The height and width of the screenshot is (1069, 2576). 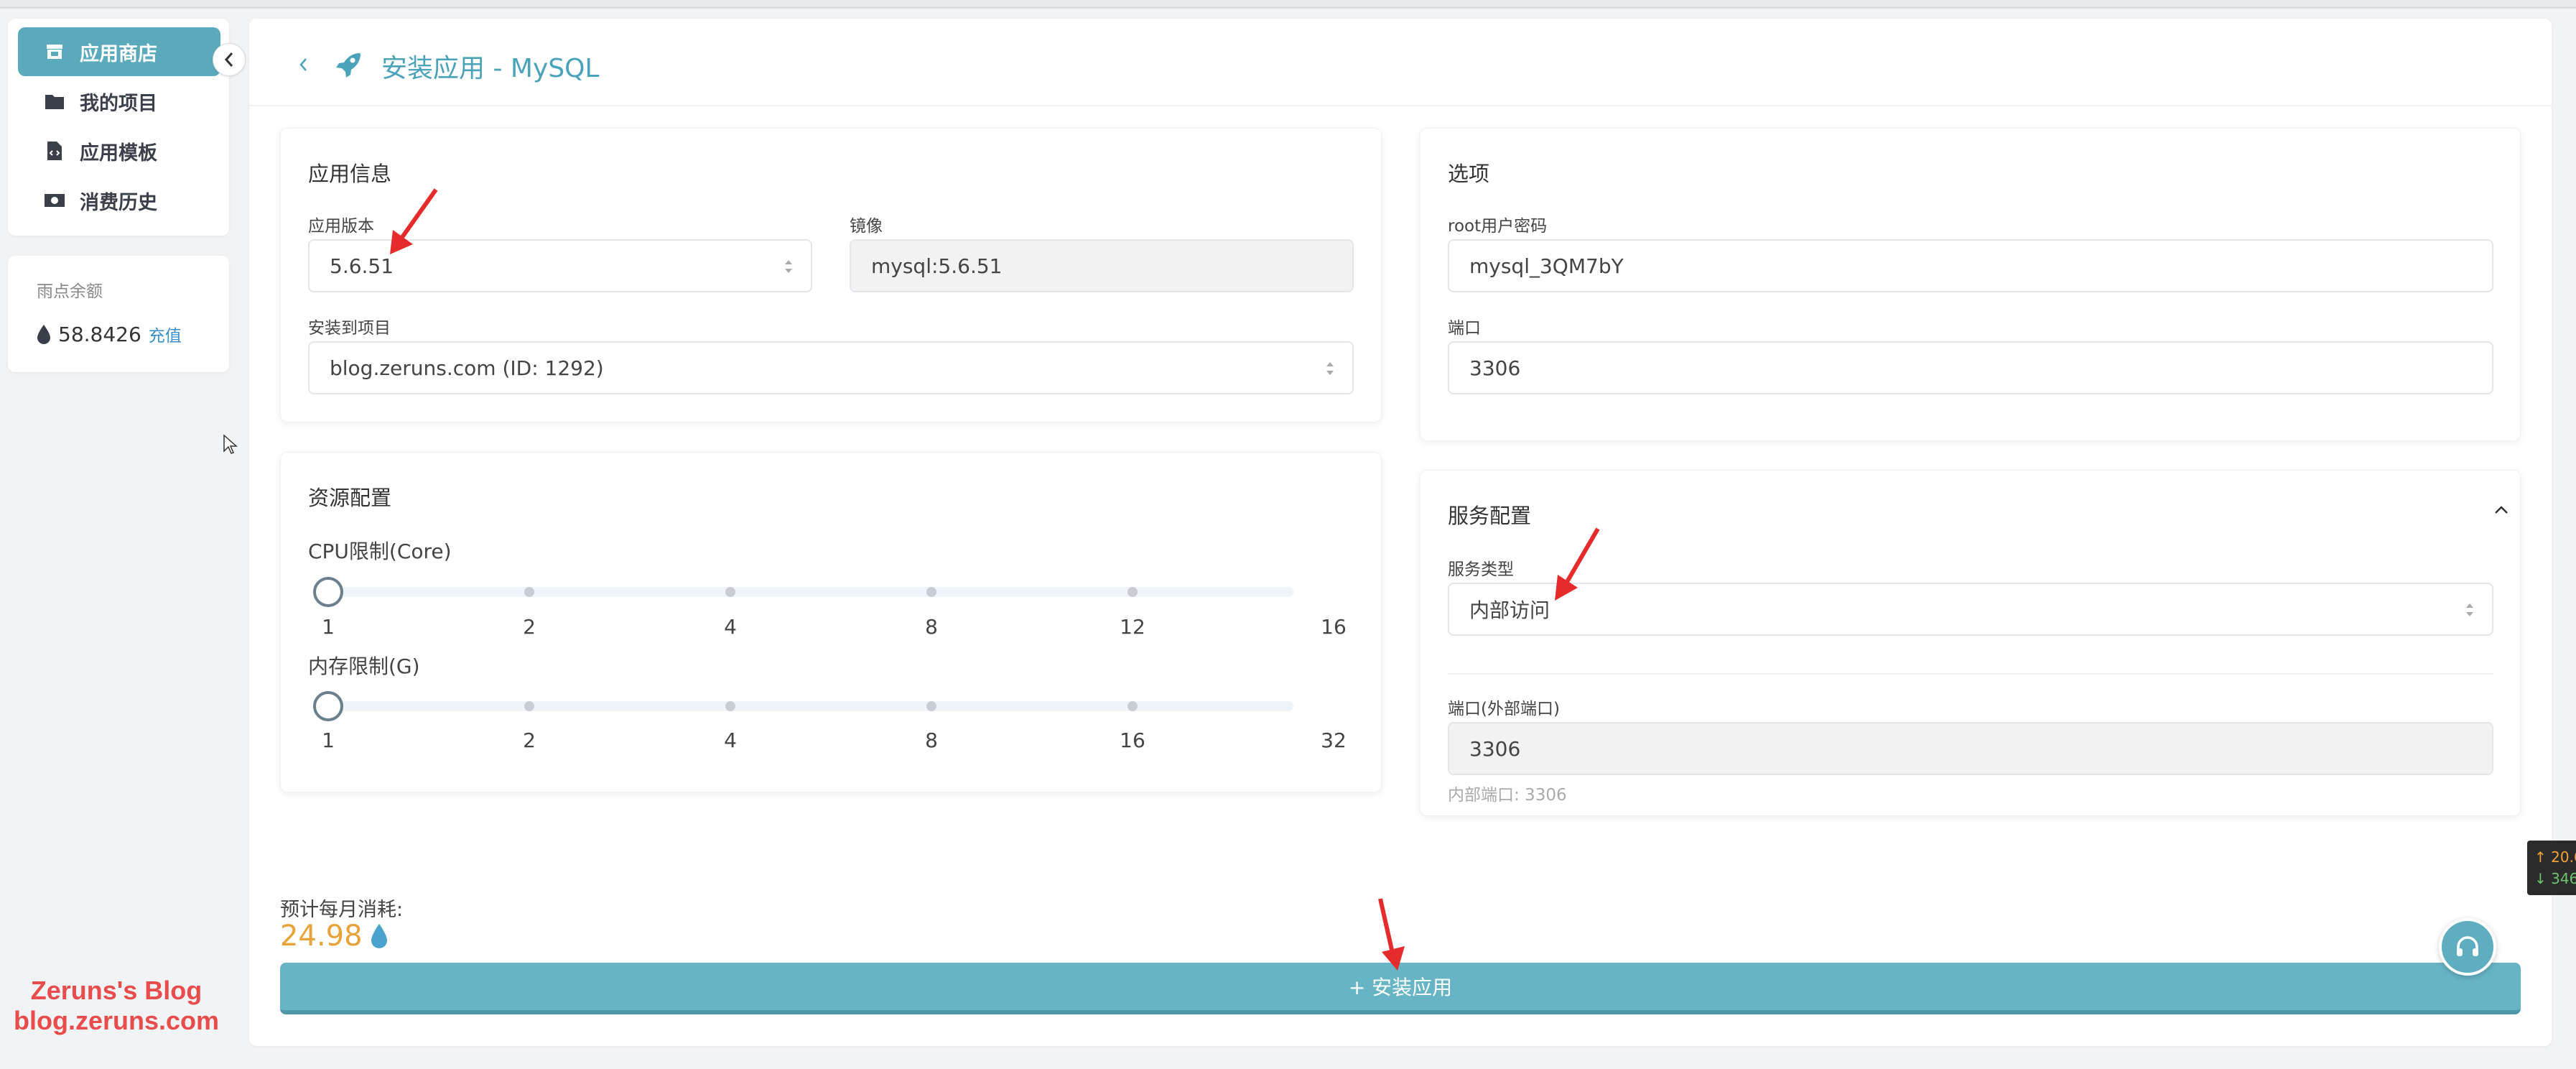 I want to click on memory-tick-label: 16, so click(x=1132, y=740).